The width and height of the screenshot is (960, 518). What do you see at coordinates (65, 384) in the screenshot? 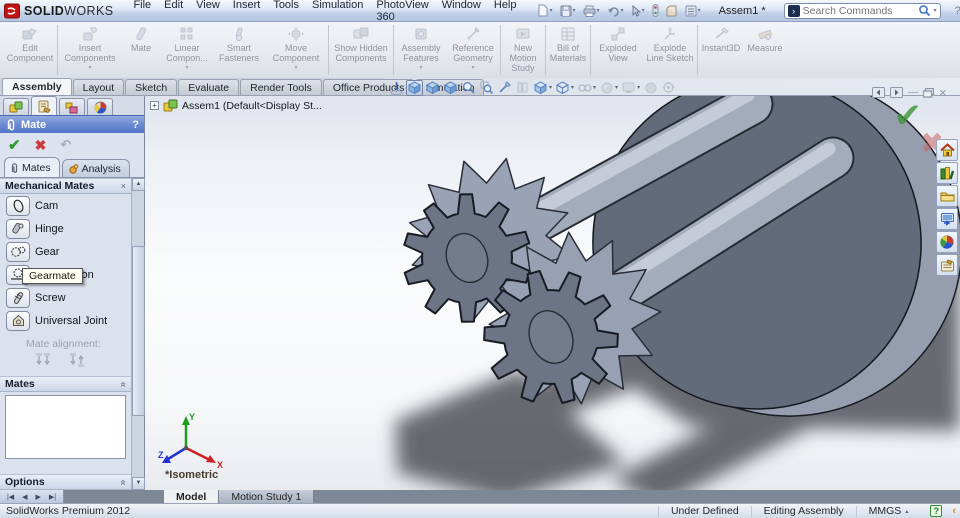
I see `mates-group-header: Mates «` at bounding box center [65, 384].